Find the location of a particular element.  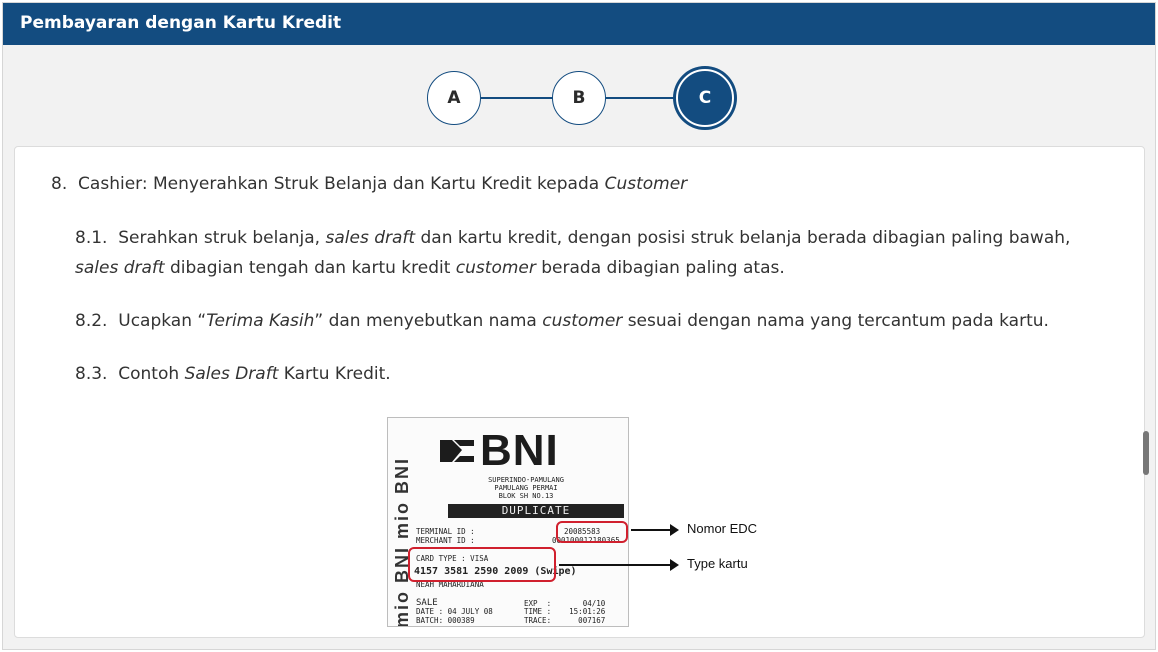

step-a-button: A is located at coordinates (454, 98).